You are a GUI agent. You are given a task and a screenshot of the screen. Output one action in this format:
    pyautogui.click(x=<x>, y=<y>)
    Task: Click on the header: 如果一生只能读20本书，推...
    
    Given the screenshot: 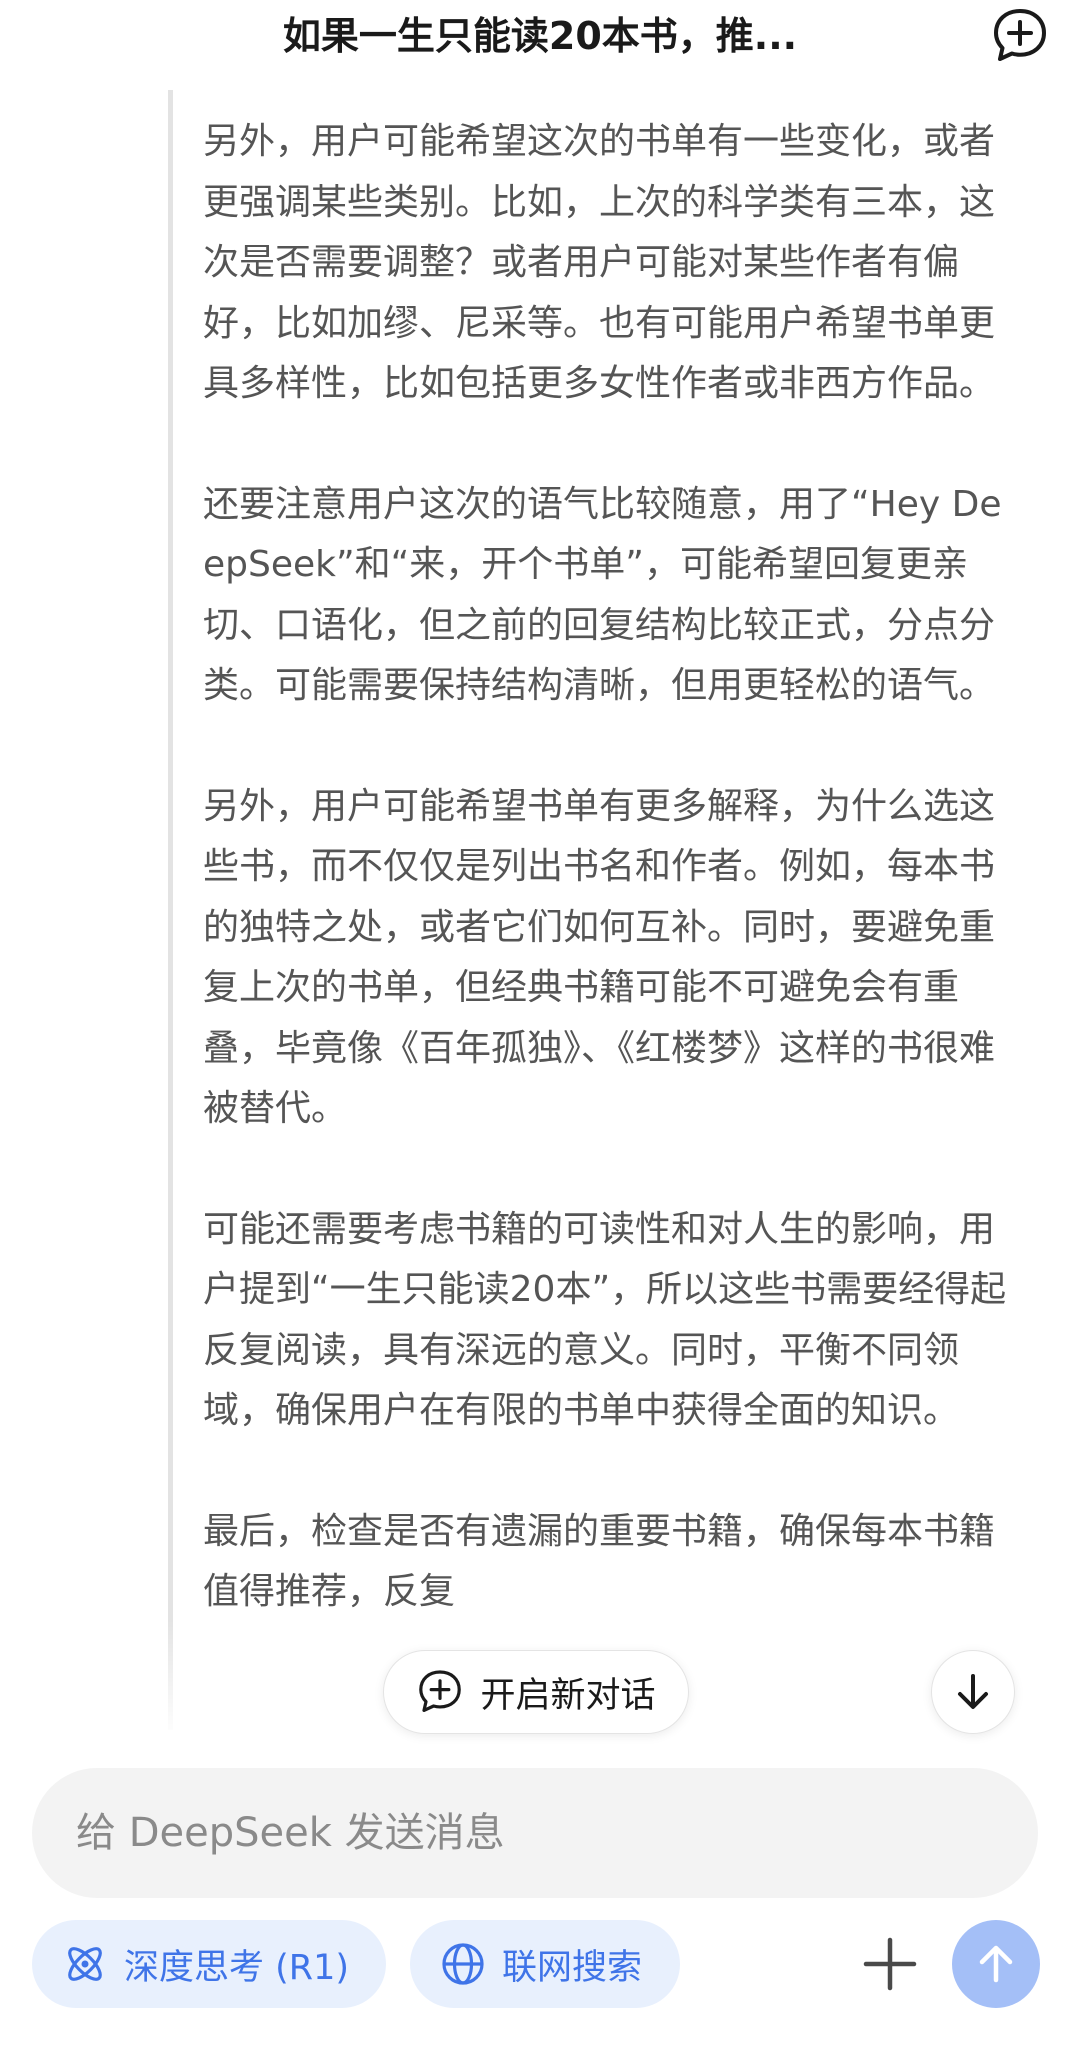 What is the action you would take?
    pyautogui.click(x=540, y=40)
    